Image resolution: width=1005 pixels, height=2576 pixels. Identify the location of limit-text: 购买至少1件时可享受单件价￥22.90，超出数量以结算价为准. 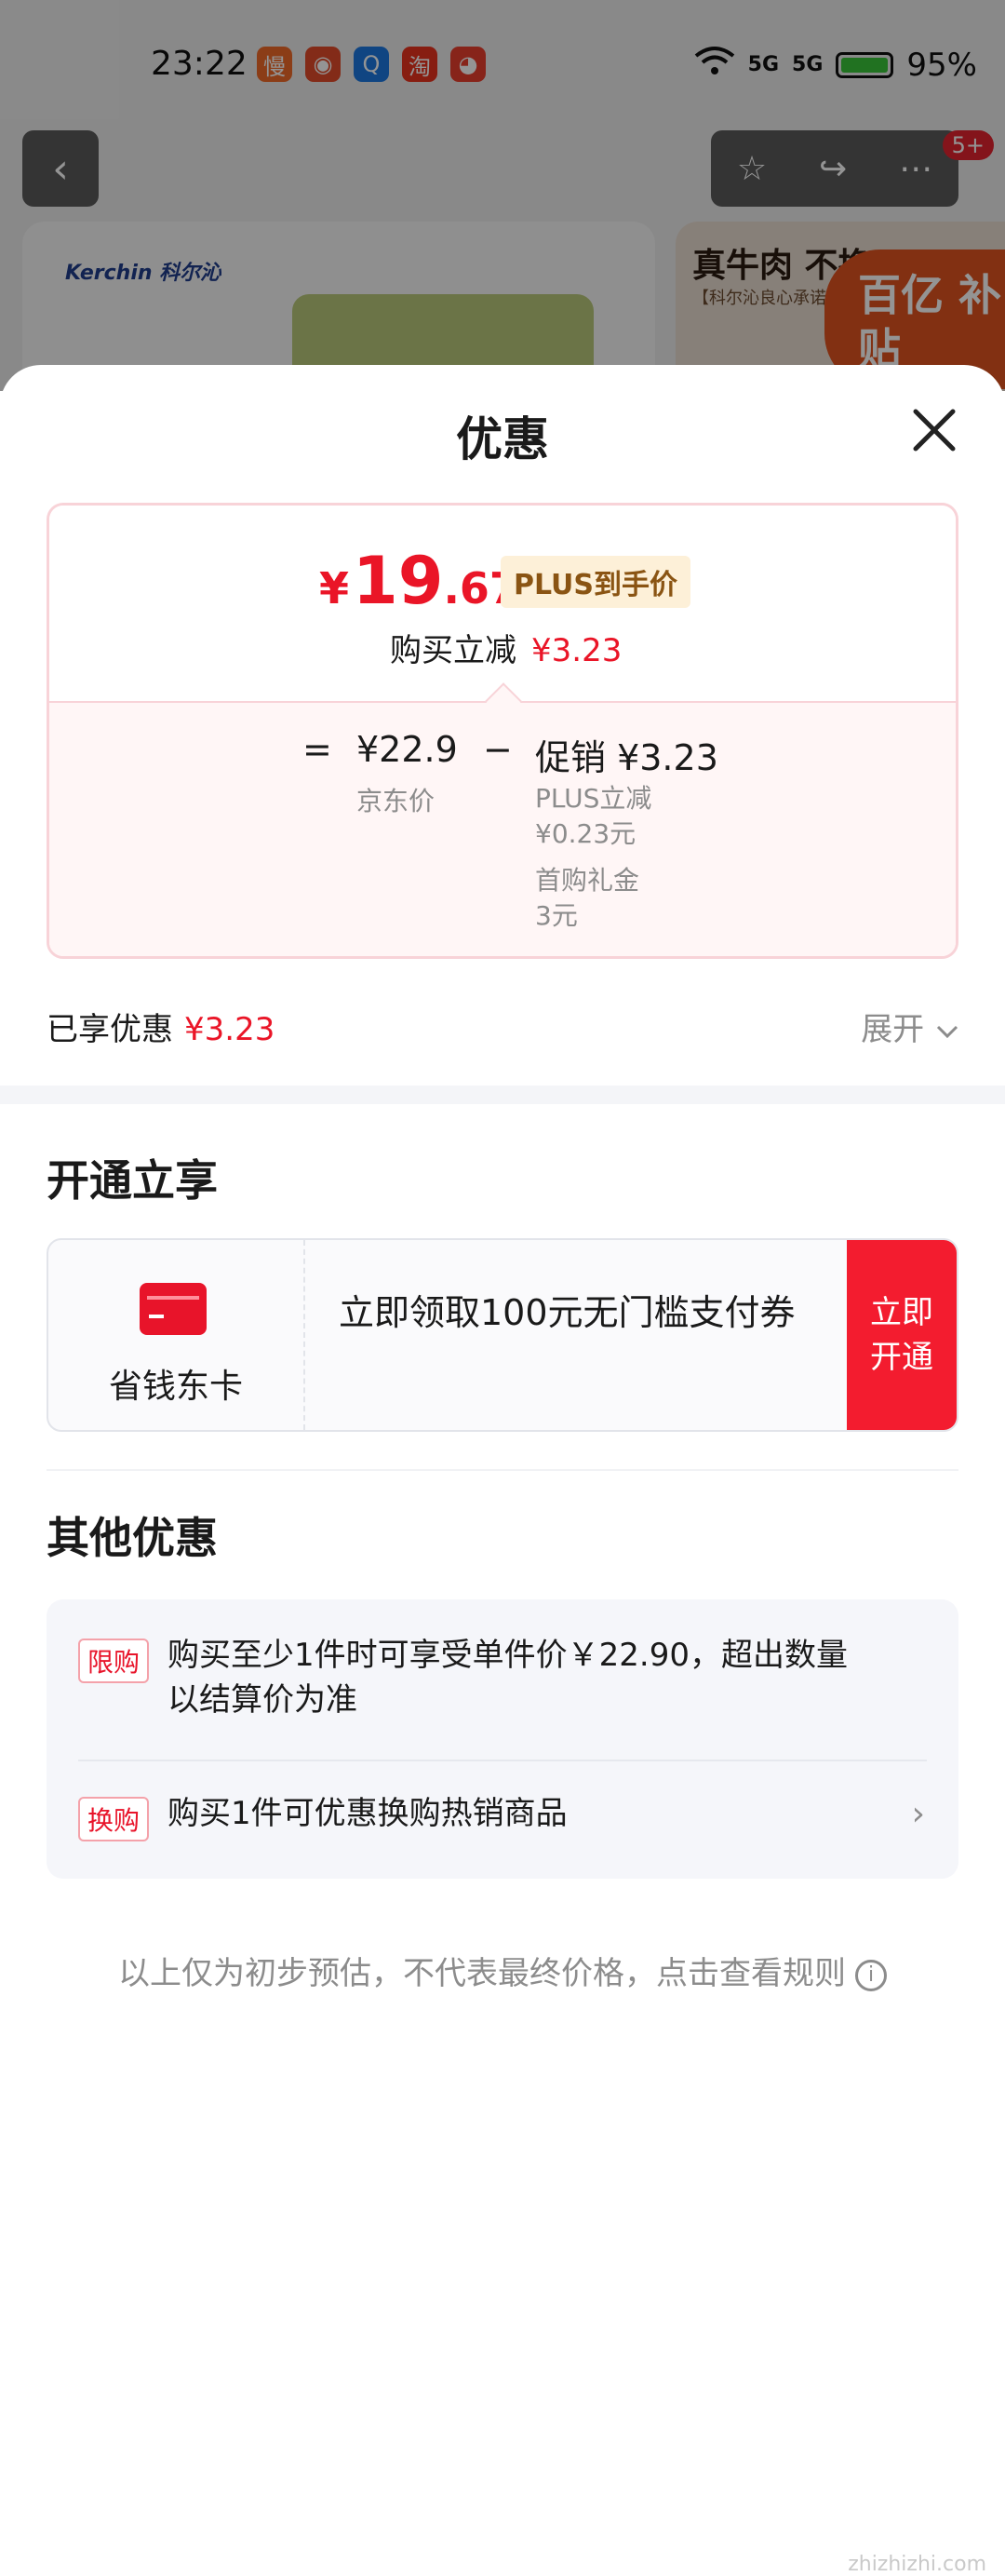
(508, 1678).